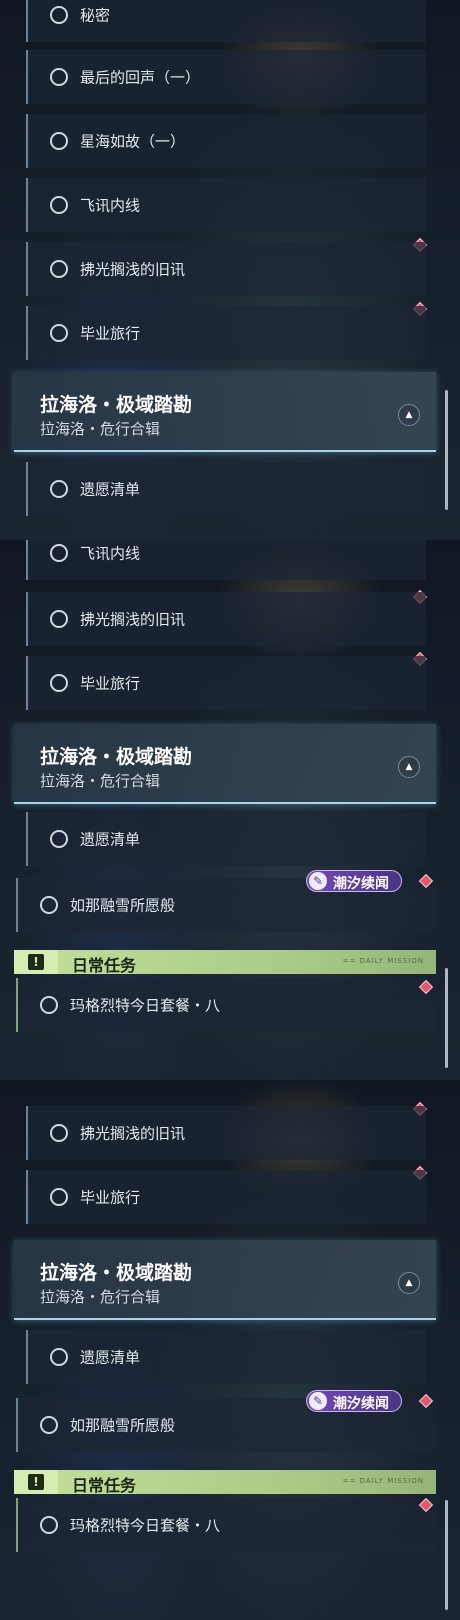 Image resolution: width=460 pixels, height=1620 pixels. Describe the element at coordinates (226, 77) in the screenshot. I see `quest-item-final-echo: 最后的回声（一）` at that location.